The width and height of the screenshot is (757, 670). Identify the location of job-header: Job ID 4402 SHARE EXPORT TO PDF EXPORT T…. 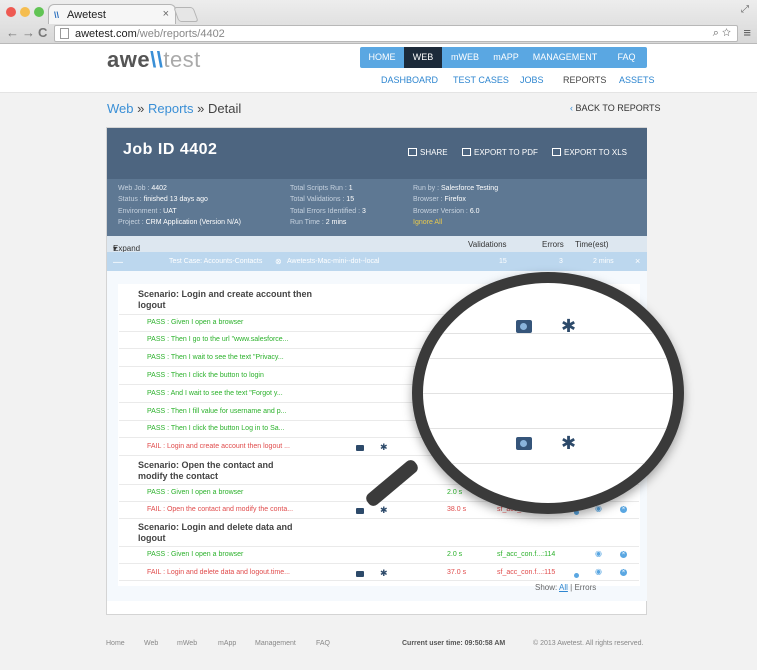
(377, 153).